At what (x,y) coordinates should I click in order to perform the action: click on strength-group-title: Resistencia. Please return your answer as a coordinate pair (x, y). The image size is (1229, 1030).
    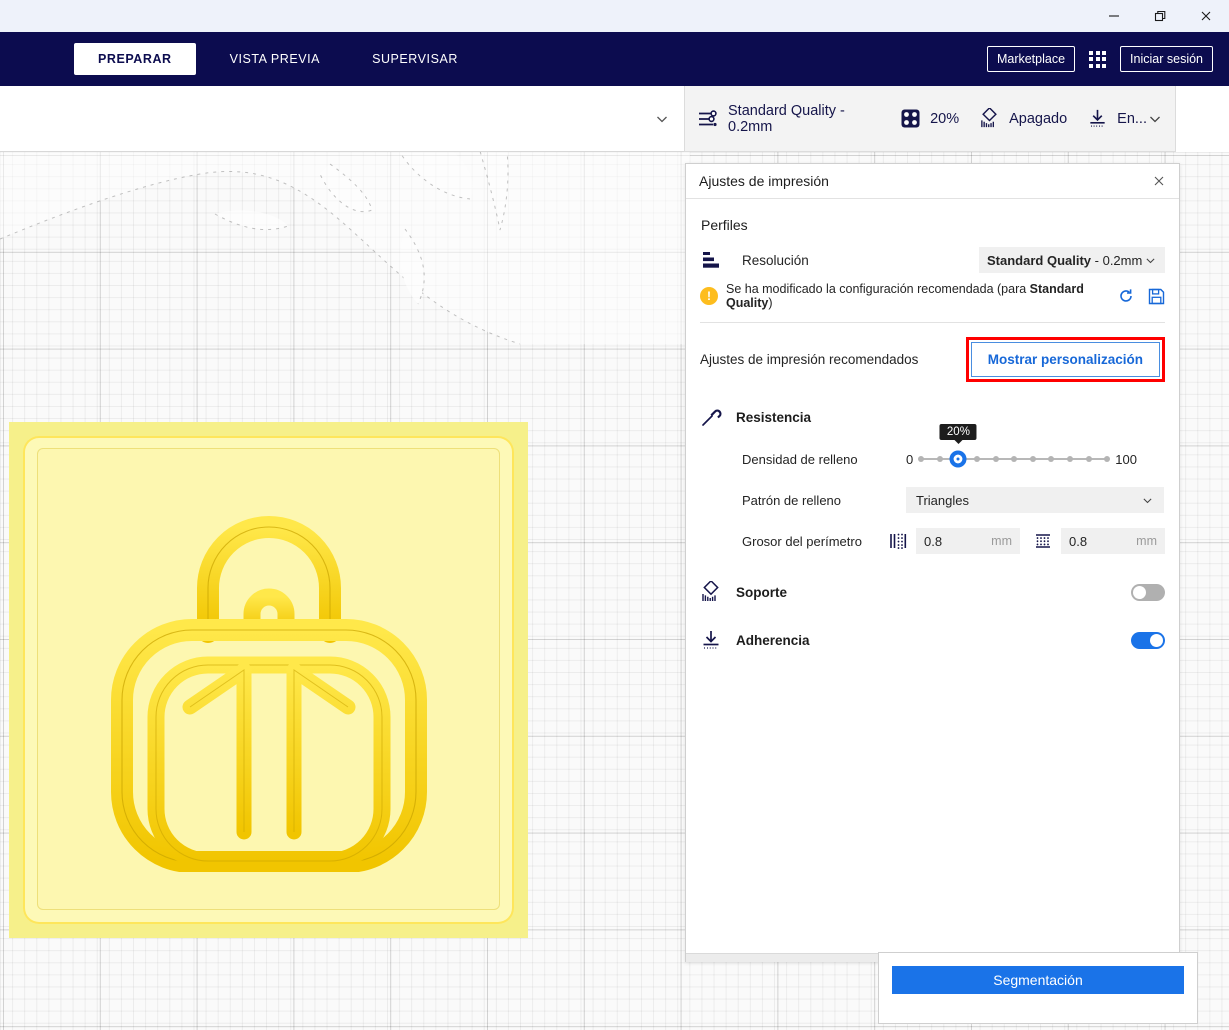
    Looking at the image, I should click on (774, 417).